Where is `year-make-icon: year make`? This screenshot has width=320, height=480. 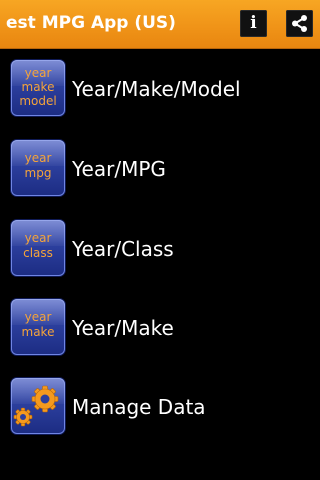
year-make-icon: year make is located at coordinates (38, 327).